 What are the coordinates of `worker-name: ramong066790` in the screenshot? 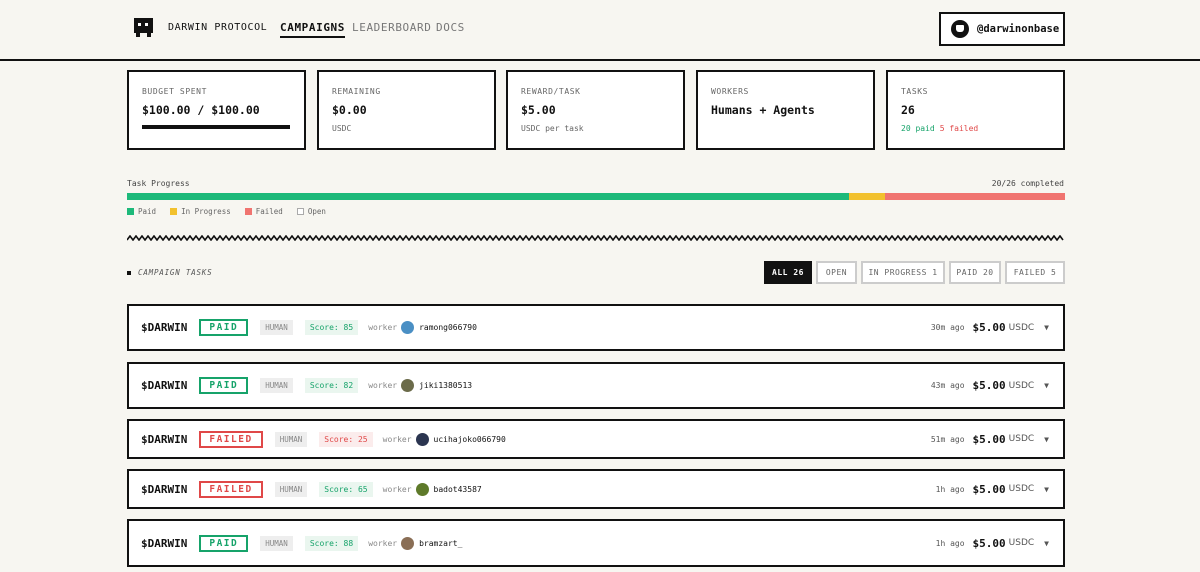 It's located at (448, 327).